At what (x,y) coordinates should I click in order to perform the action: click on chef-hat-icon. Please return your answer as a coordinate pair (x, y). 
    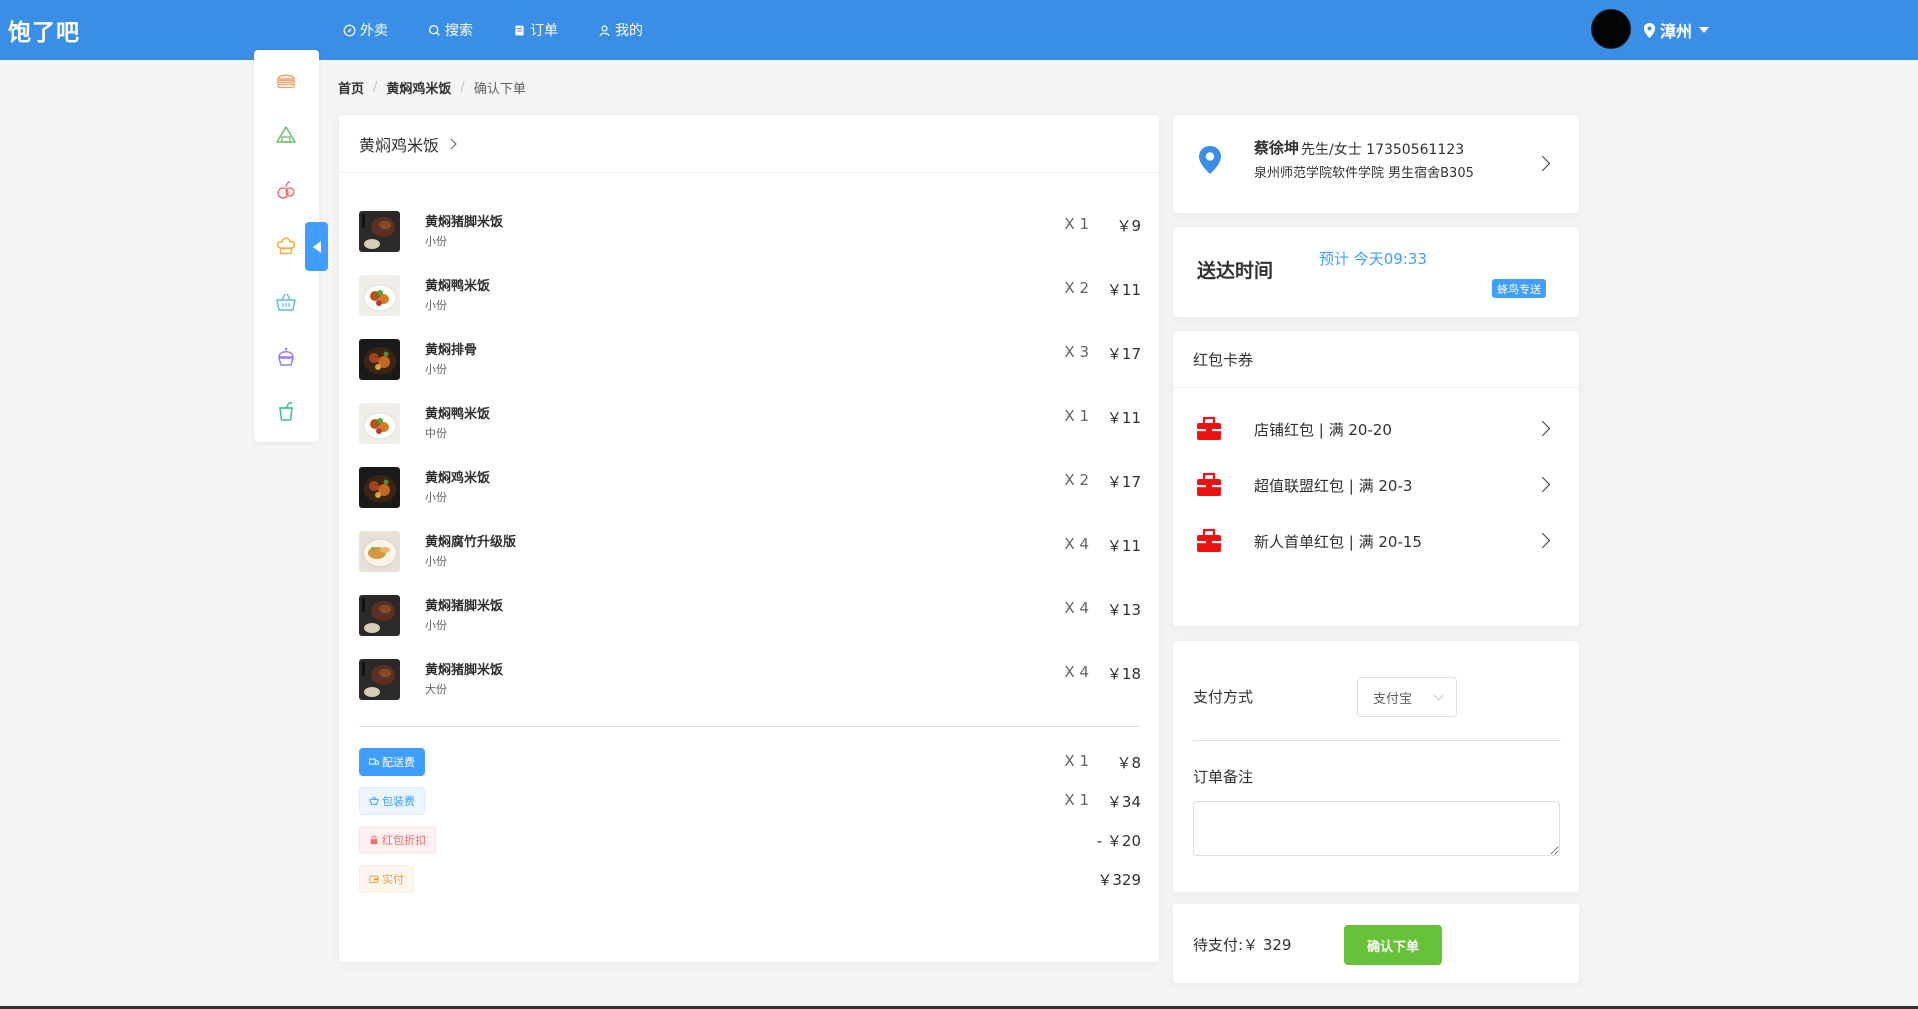
    Looking at the image, I should click on (286, 246).